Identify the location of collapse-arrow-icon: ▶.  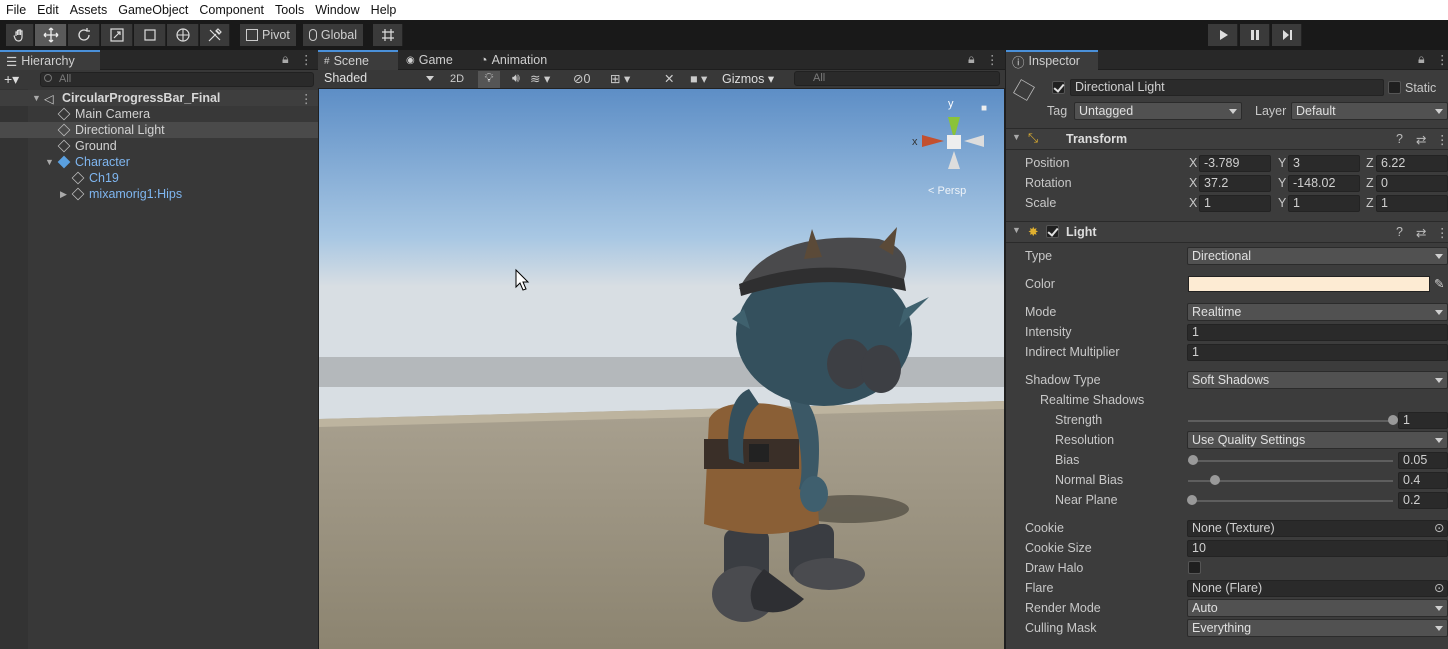
(63, 194).